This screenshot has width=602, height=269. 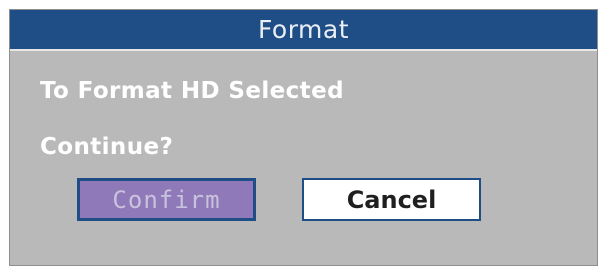 What do you see at coordinates (192, 91) in the screenshot?
I see `format-message: To Format HD Selected` at bounding box center [192, 91].